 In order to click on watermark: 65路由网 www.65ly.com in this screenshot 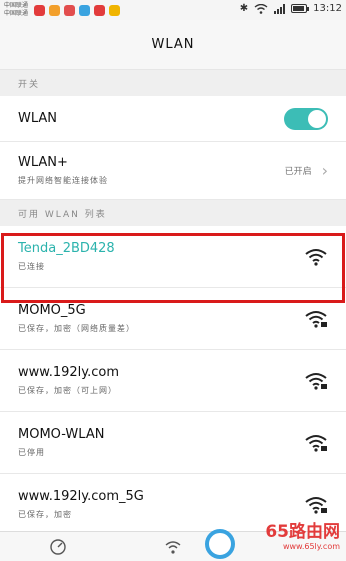, I will do `click(272, 538)`.